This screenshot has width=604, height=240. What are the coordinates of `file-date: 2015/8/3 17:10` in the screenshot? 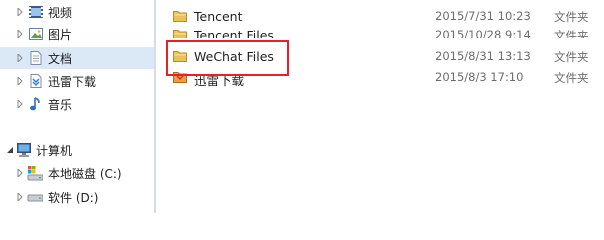 It's located at (479, 77).